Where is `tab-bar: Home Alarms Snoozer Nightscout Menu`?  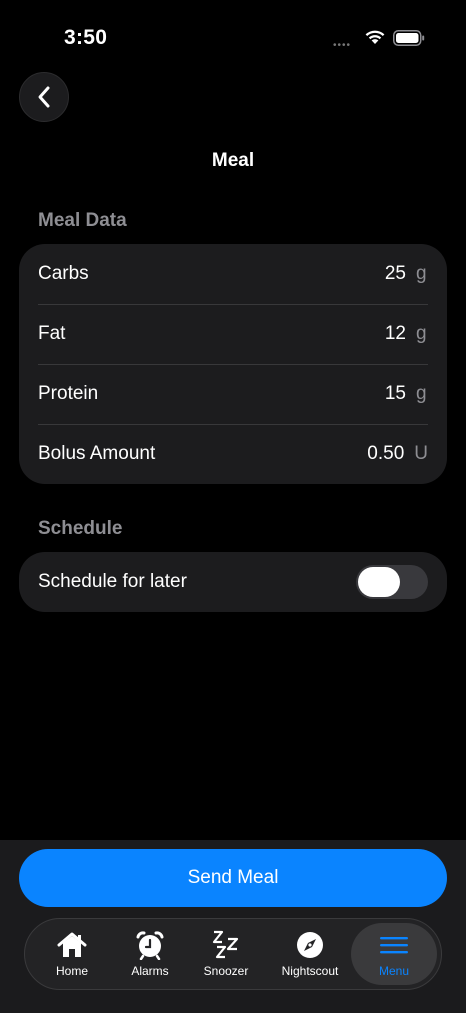
tab-bar: Home Alarms Snoozer Nightscout Menu is located at coordinates (233, 954).